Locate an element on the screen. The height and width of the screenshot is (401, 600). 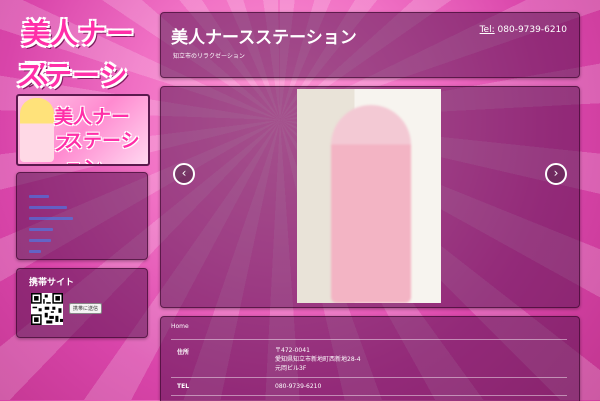
chevron-left-icon: ‹ is located at coordinates (184, 174).